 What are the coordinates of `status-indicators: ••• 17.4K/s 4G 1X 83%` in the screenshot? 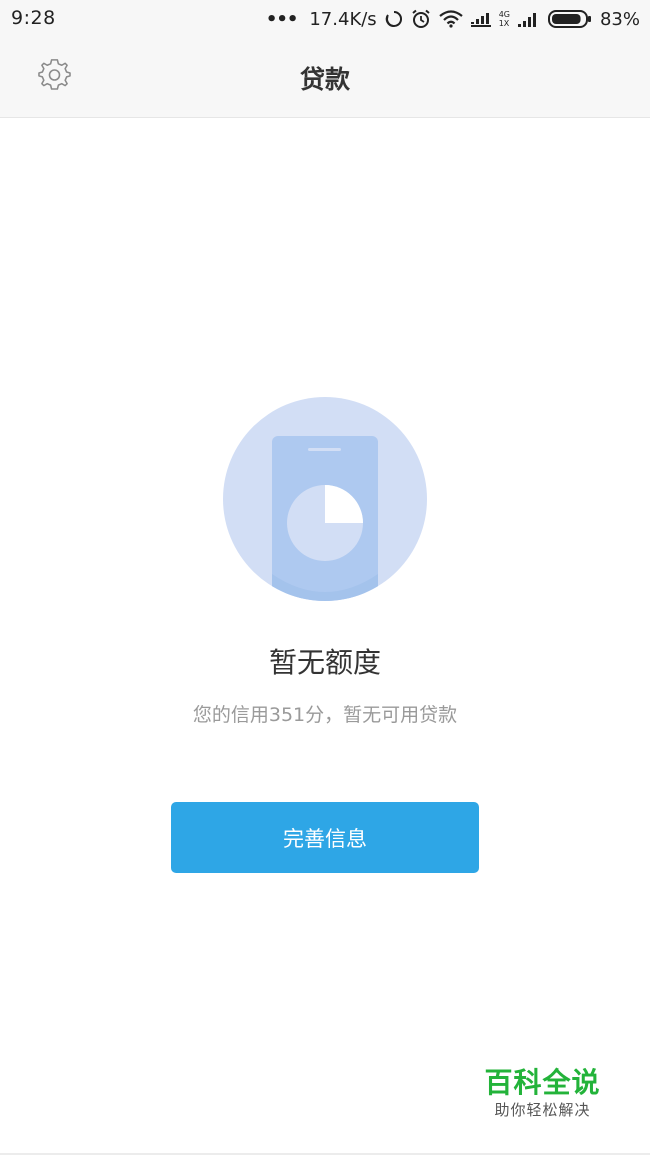 It's located at (453, 19).